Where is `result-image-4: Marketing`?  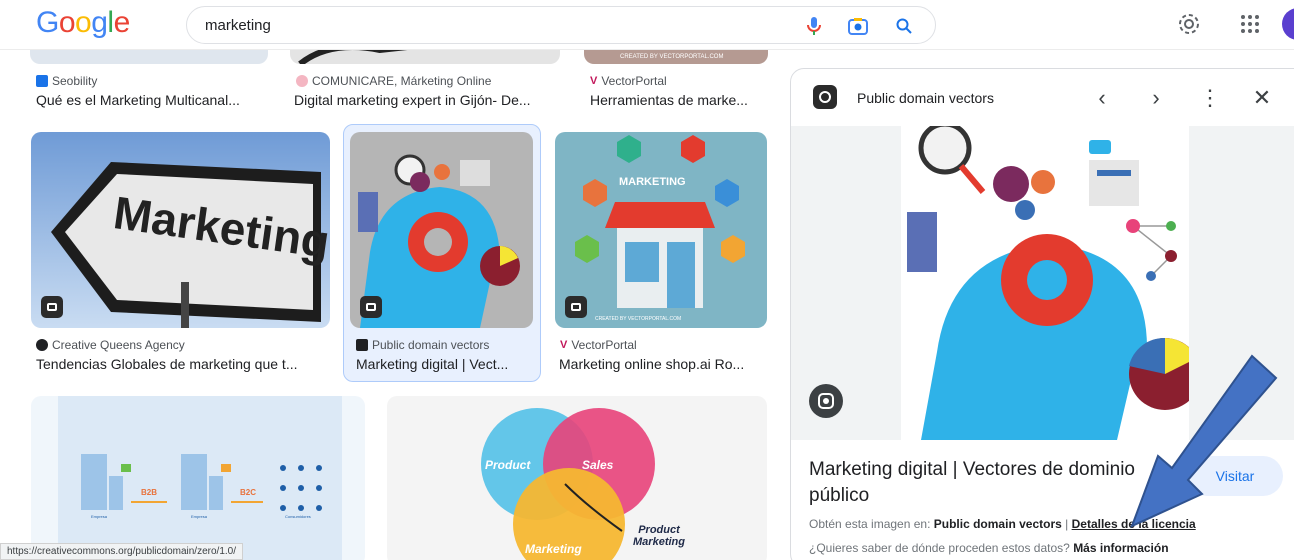
result-image-4: Marketing is located at coordinates (180, 230).